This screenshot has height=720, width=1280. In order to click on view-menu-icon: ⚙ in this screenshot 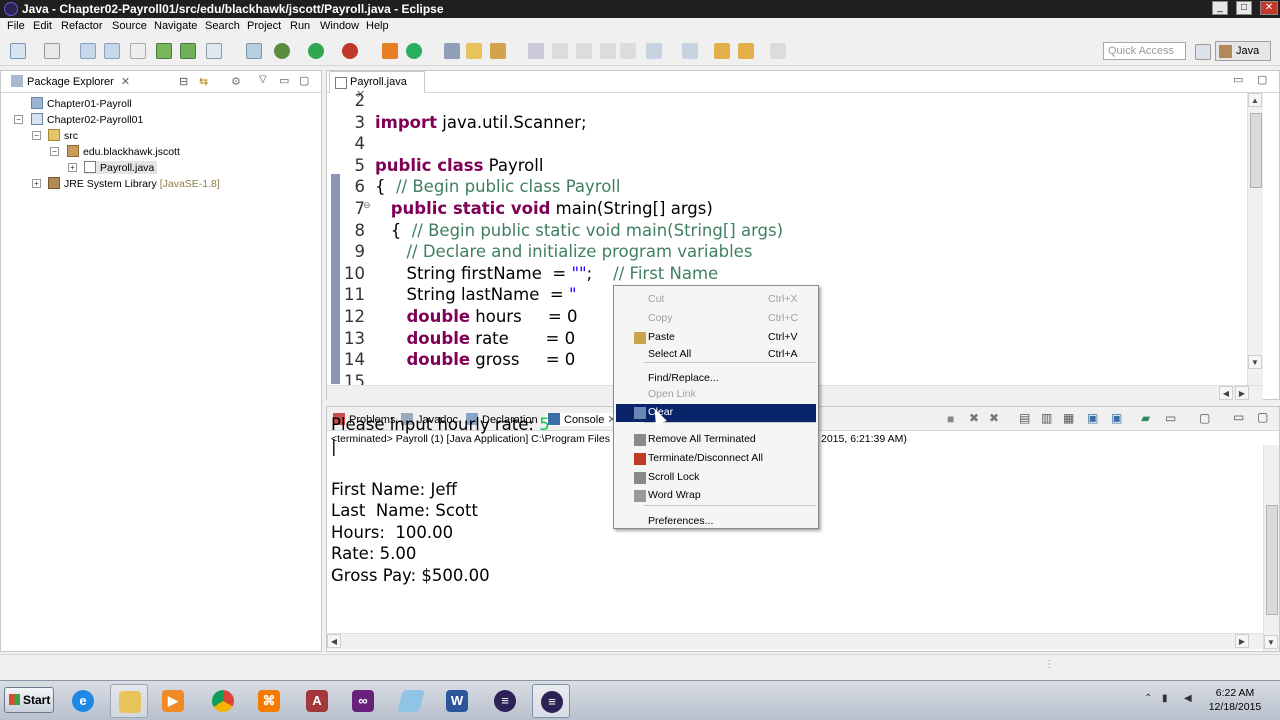, I will do `click(236, 81)`.